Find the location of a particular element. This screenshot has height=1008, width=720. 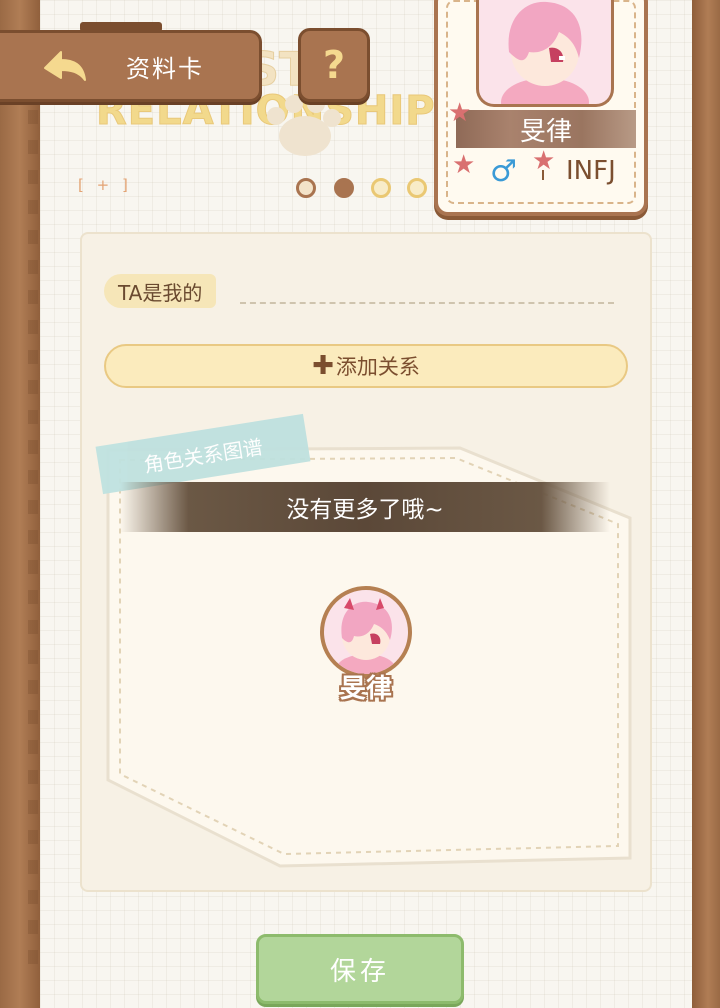

wood-frame-right is located at coordinates (705, 504).